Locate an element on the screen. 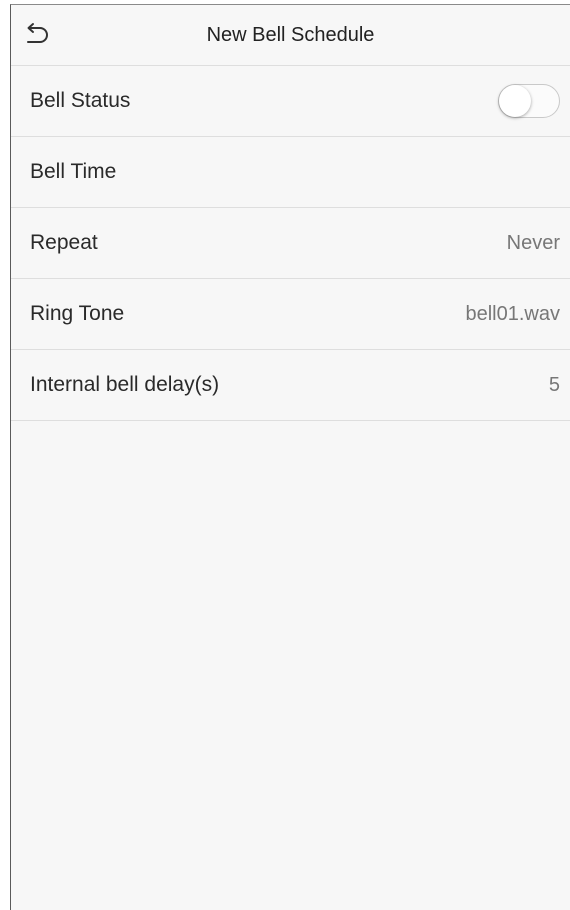  ring-tone-value: bell01.wav is located at coordinates (512, 313).